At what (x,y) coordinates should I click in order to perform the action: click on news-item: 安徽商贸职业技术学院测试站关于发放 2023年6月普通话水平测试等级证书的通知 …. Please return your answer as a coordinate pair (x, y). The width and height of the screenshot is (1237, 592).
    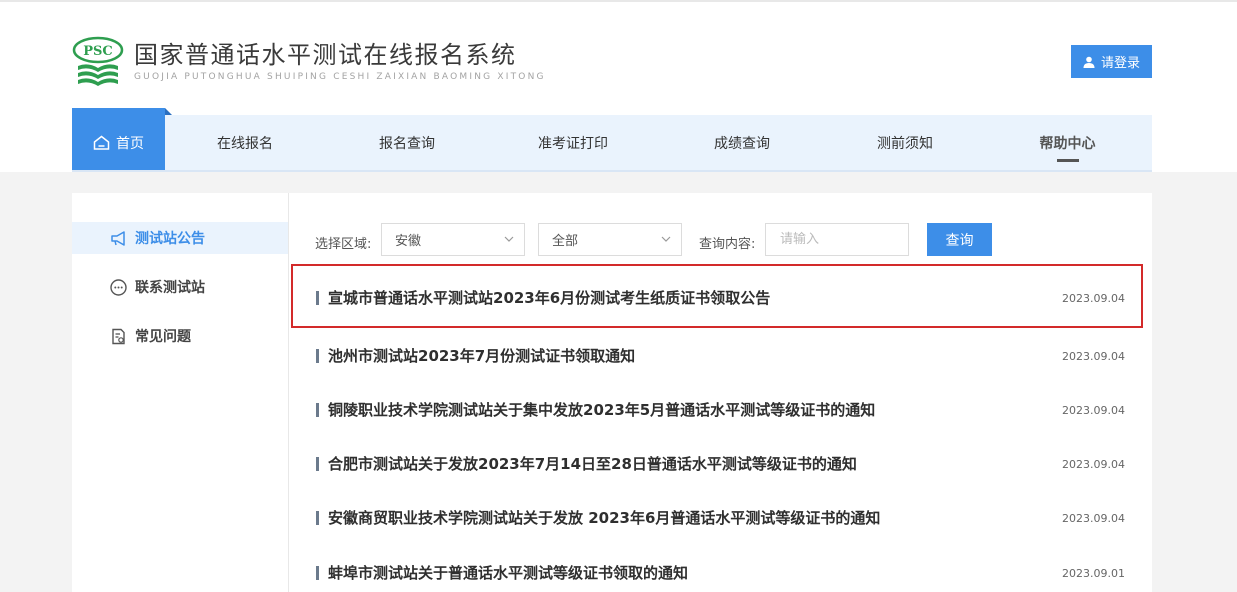
    Looking at the image, I should click on (721, 517).